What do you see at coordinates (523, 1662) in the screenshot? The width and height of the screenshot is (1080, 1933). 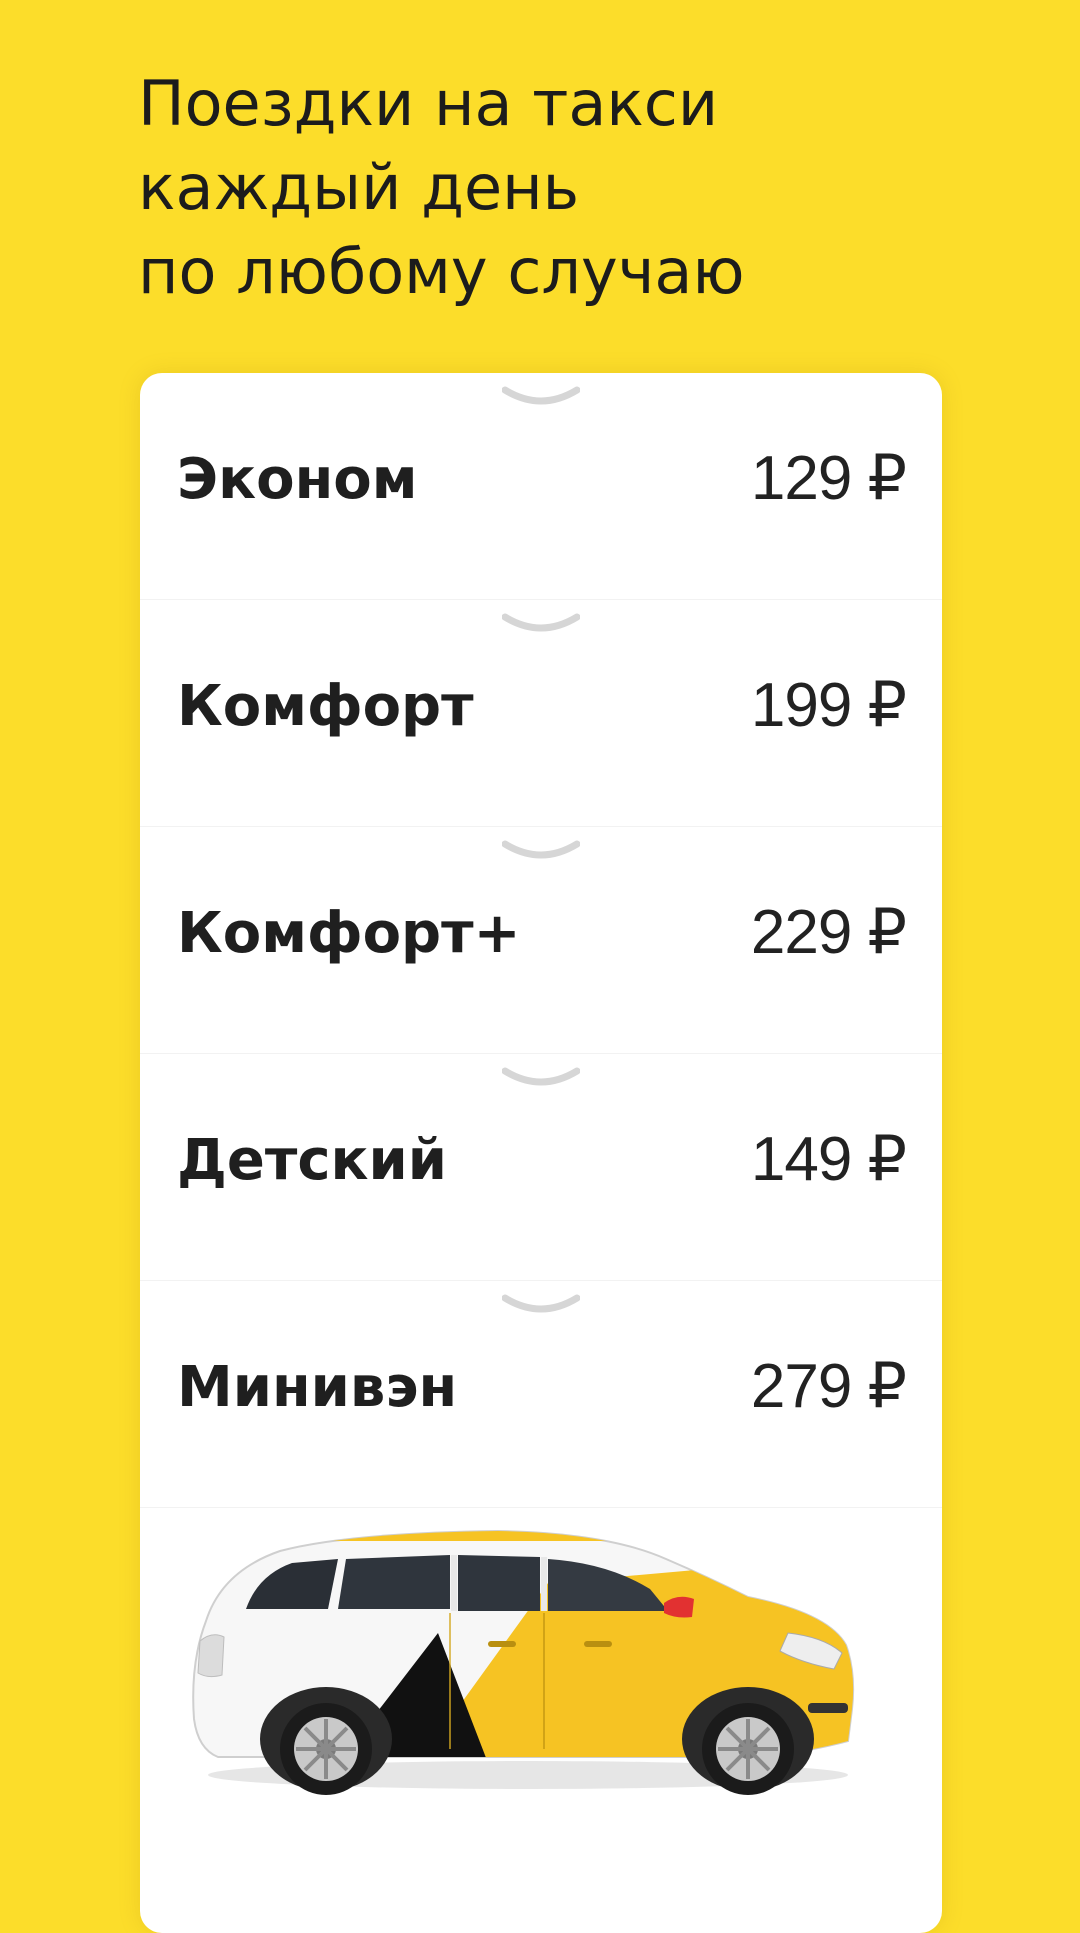 I see `minivan-taxi-illustration` at bounding box center [523, 1662].